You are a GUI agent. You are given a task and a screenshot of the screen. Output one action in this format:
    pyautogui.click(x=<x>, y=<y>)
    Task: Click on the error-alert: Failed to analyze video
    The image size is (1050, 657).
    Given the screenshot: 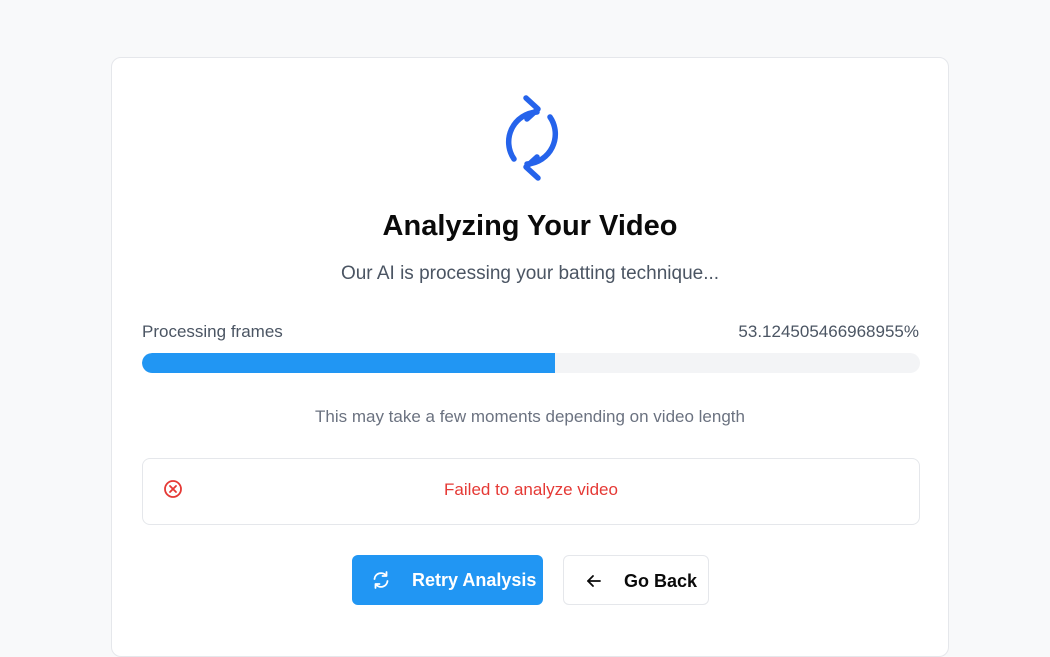 What is the action you would take?
    pyautogui.click(x=531, y=491)
    